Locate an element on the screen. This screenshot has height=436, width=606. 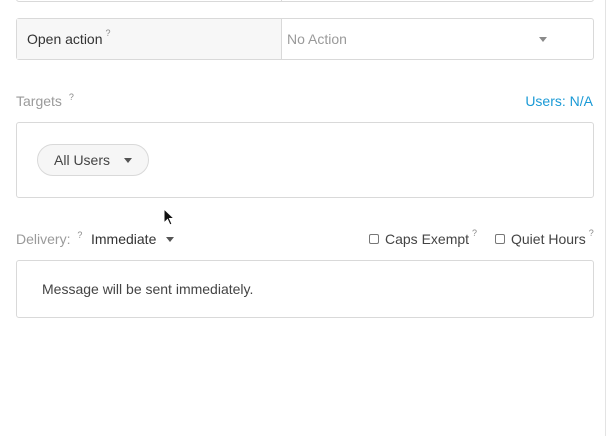
quiet-hours-toggle: Quiet Hours ? is located at coordinates (544, 237).